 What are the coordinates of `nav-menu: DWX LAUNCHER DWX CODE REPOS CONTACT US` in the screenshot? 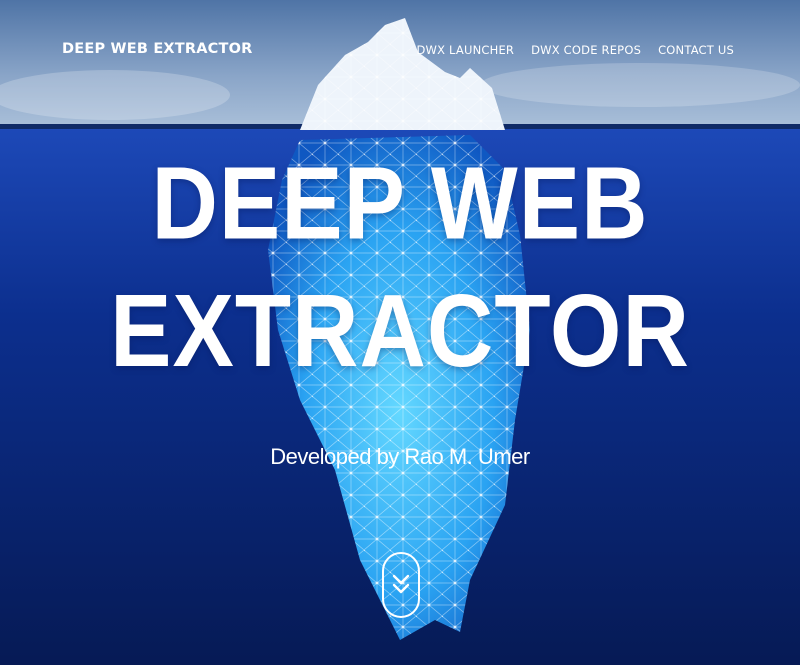 It's located at (575, 50).